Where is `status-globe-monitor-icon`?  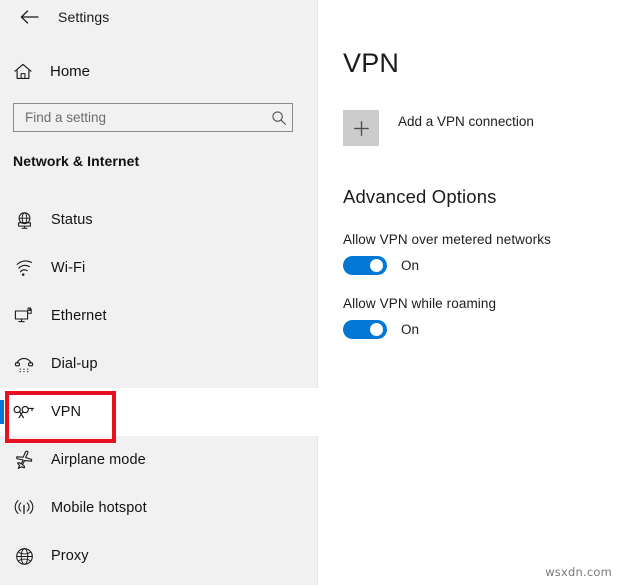
status-globe-monitor-icon is located at coordinates (24, 220).